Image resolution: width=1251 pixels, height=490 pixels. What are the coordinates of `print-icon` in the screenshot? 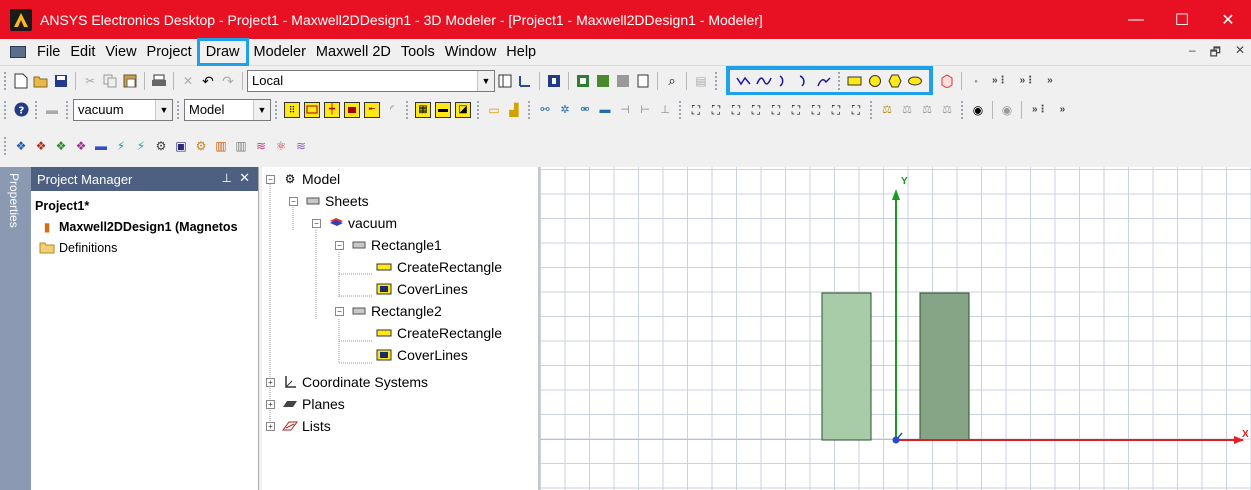 It's located at (159, 81).